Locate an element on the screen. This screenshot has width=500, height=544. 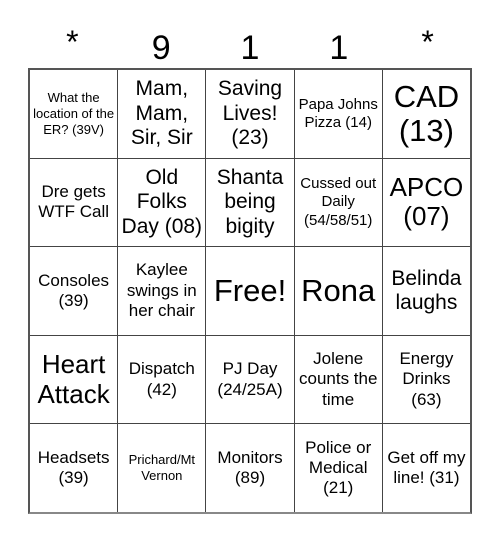
bingo-cell-label: Papa Johns Pizza (14) is located at coordinates (338, 113).